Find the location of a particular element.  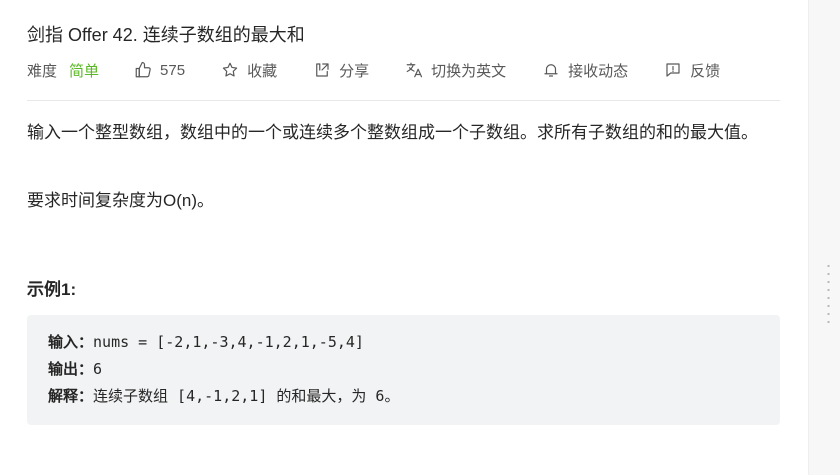

favorite-label: 收藏 is located at coordinates (262, 71).